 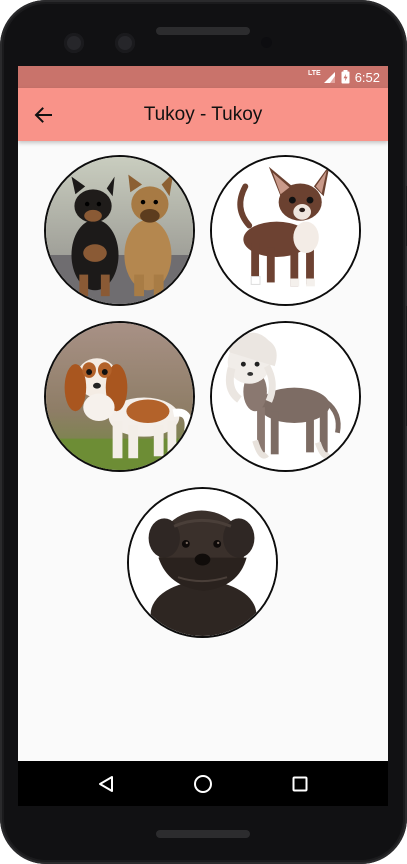 I want to click on square-recents-icon, so click(x=300, y=783).